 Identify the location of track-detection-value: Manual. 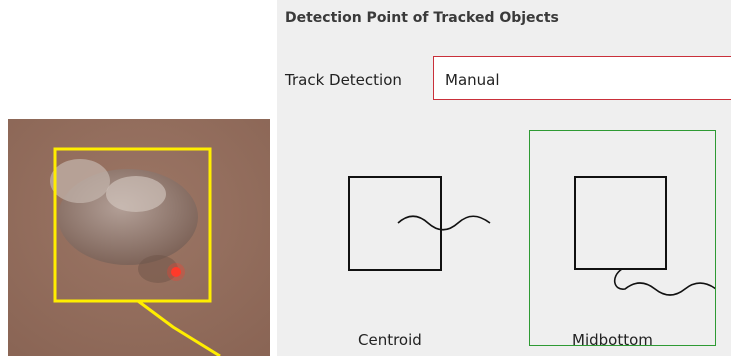
(472, 80).